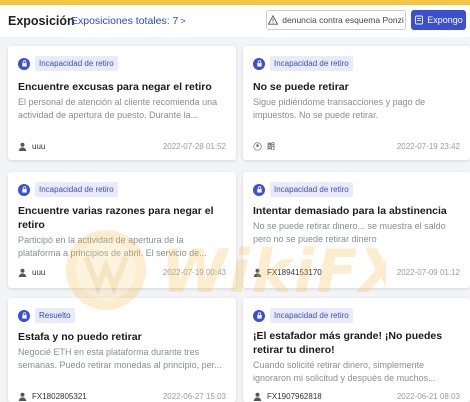 The image size is (470, 402). Describe the element at coordinates (194, 272) in the screenshot. I see `card-date: 2022-07-19 00:43` at that location.